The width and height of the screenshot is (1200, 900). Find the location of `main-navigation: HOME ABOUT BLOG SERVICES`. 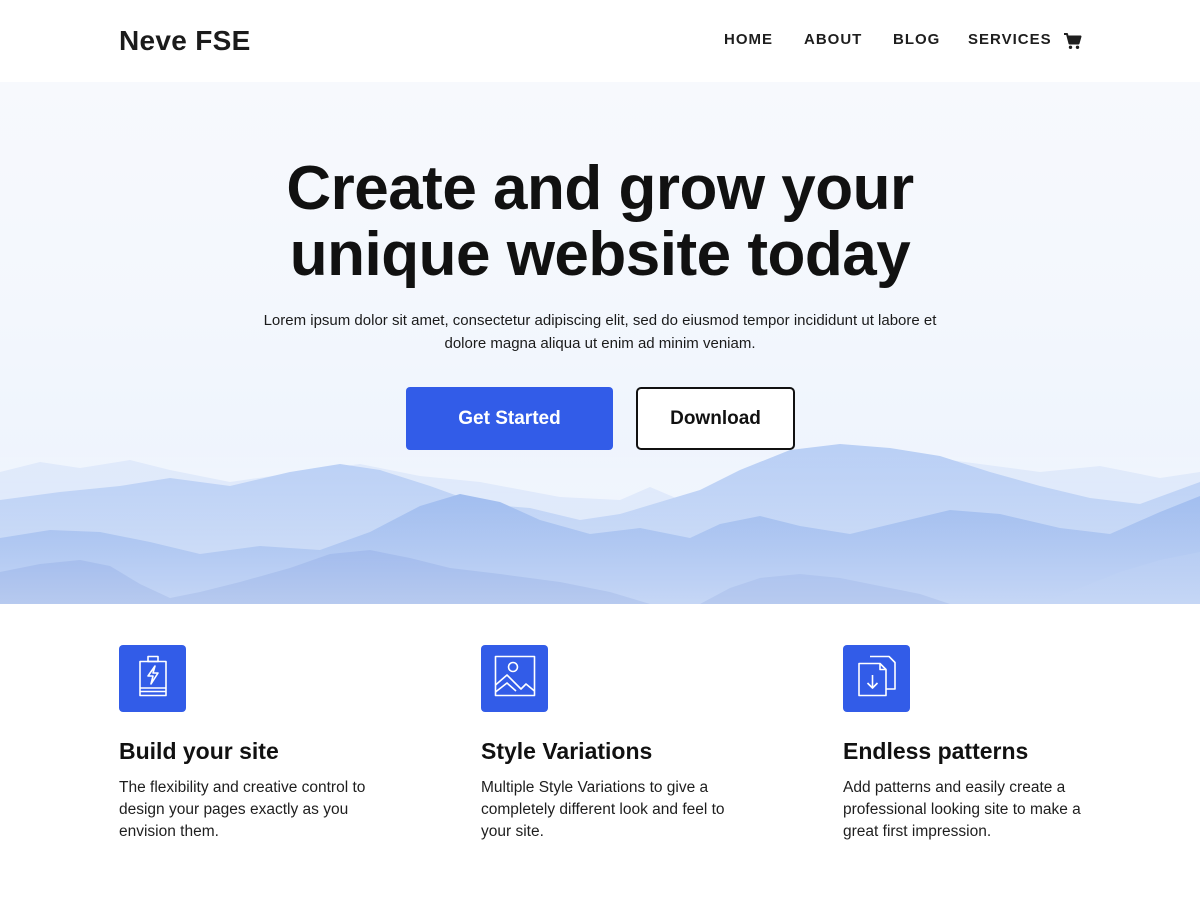

main-navigation: HOME ABOUT BLOG SERVICES is located at coordinates (600, 41).